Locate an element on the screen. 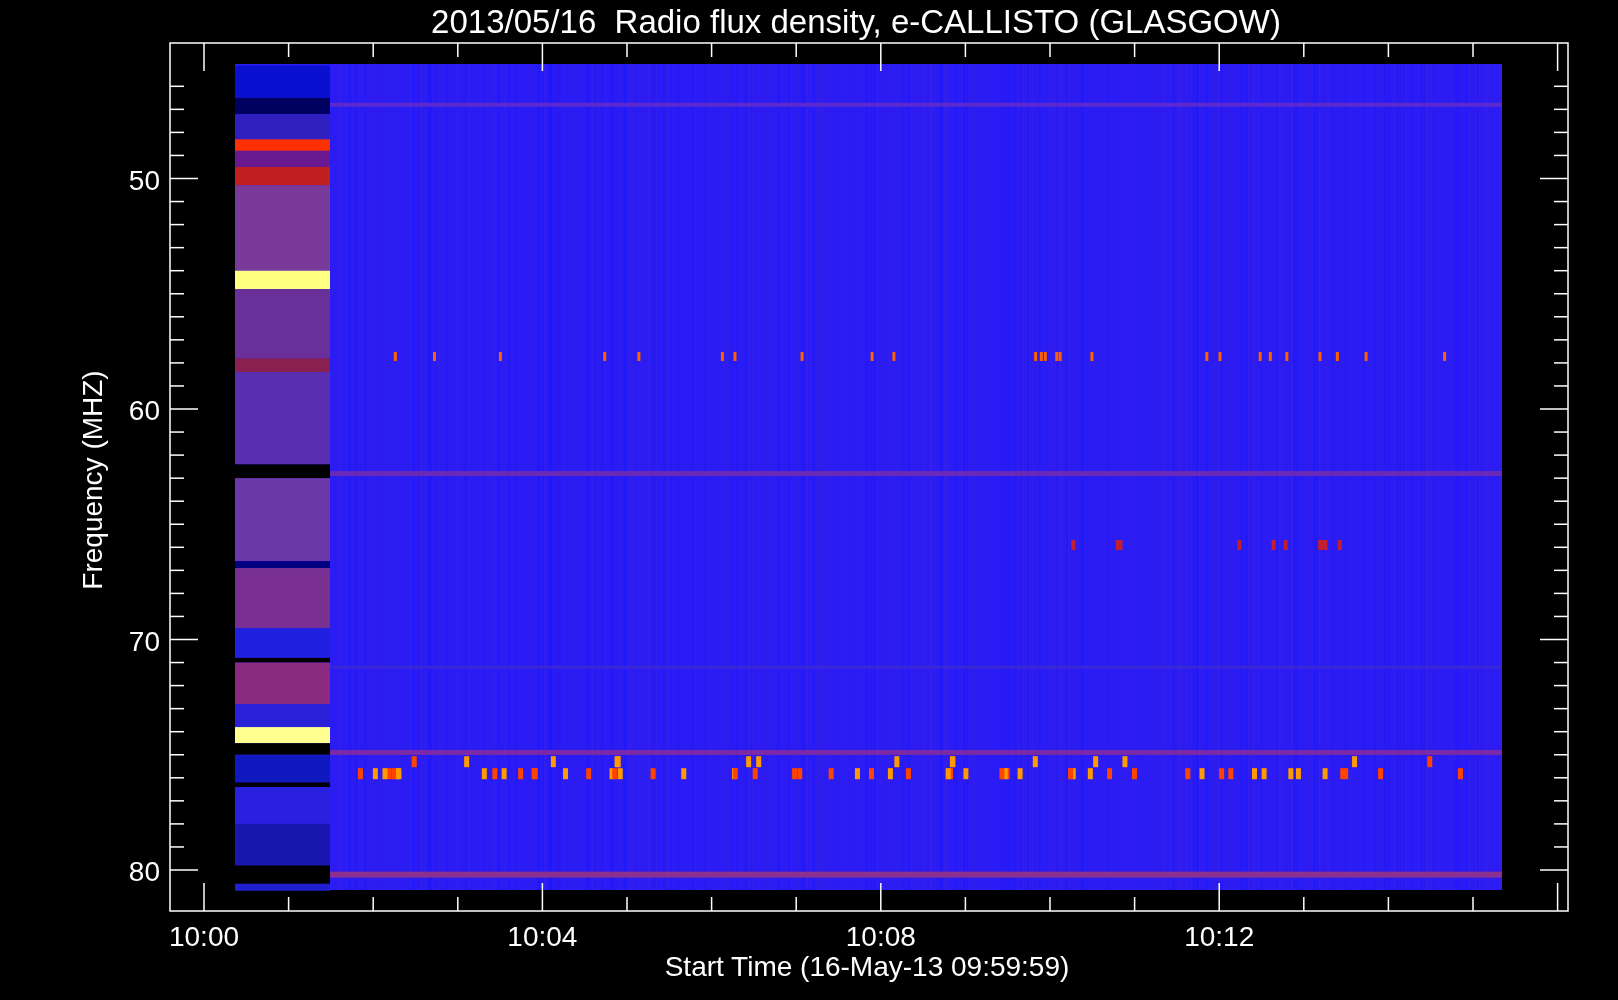 The height and width of the screenshot is (1000, 1618). x-tick-label: 10:00 is located at coordinates (204, 936).